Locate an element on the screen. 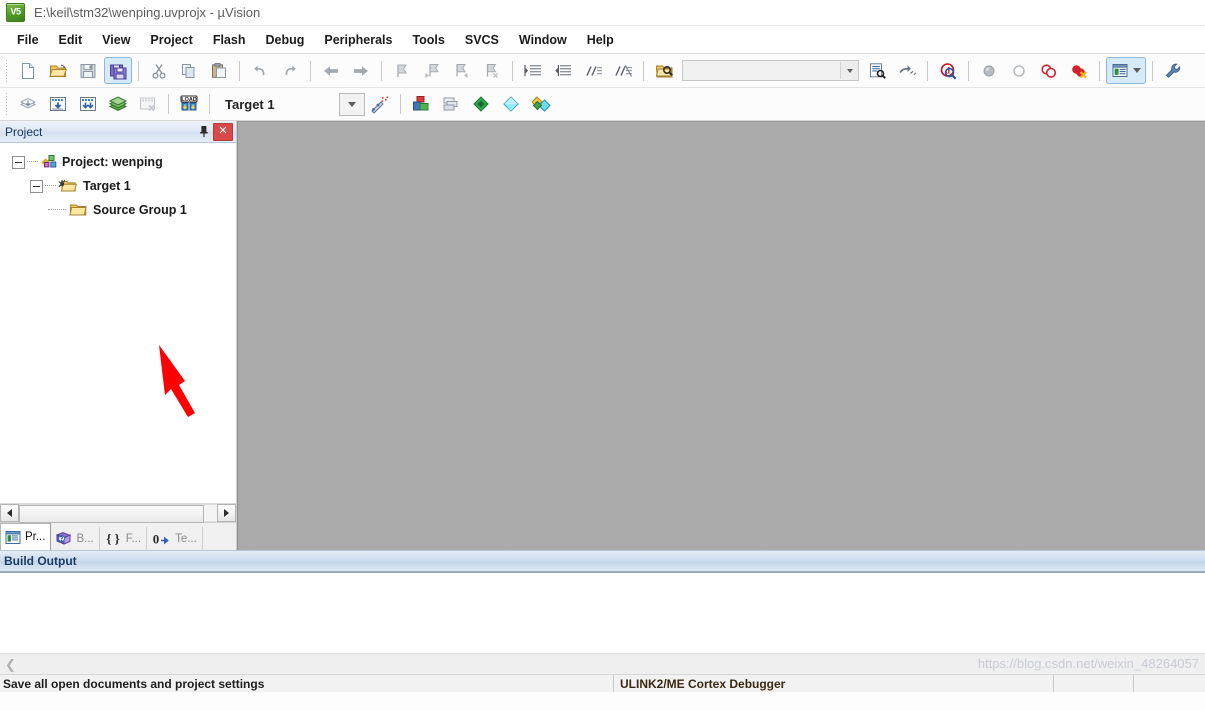 The height and width of the screenshot is (711, 1205). next-bookmark-button is located at coordinates (462, 70).